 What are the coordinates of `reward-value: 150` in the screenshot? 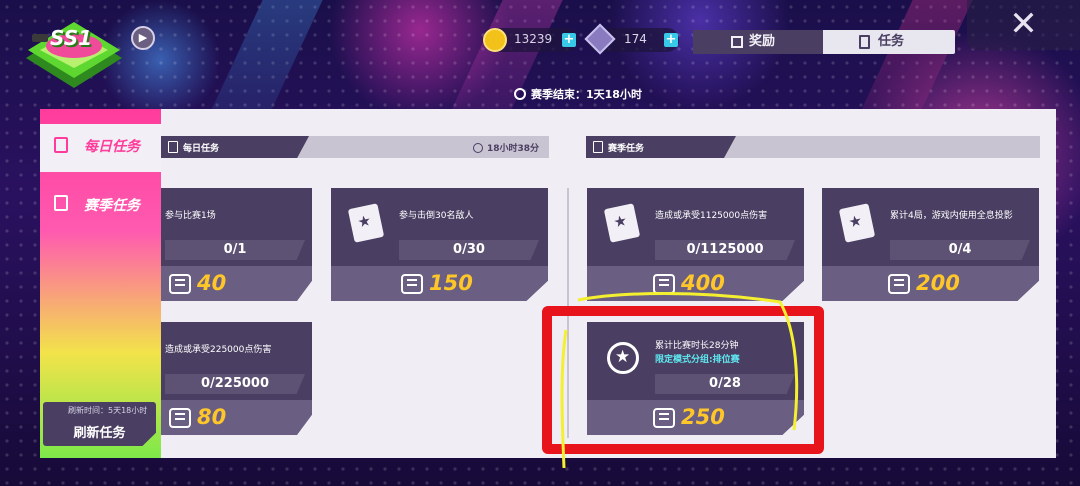 It's located at (451, 283).